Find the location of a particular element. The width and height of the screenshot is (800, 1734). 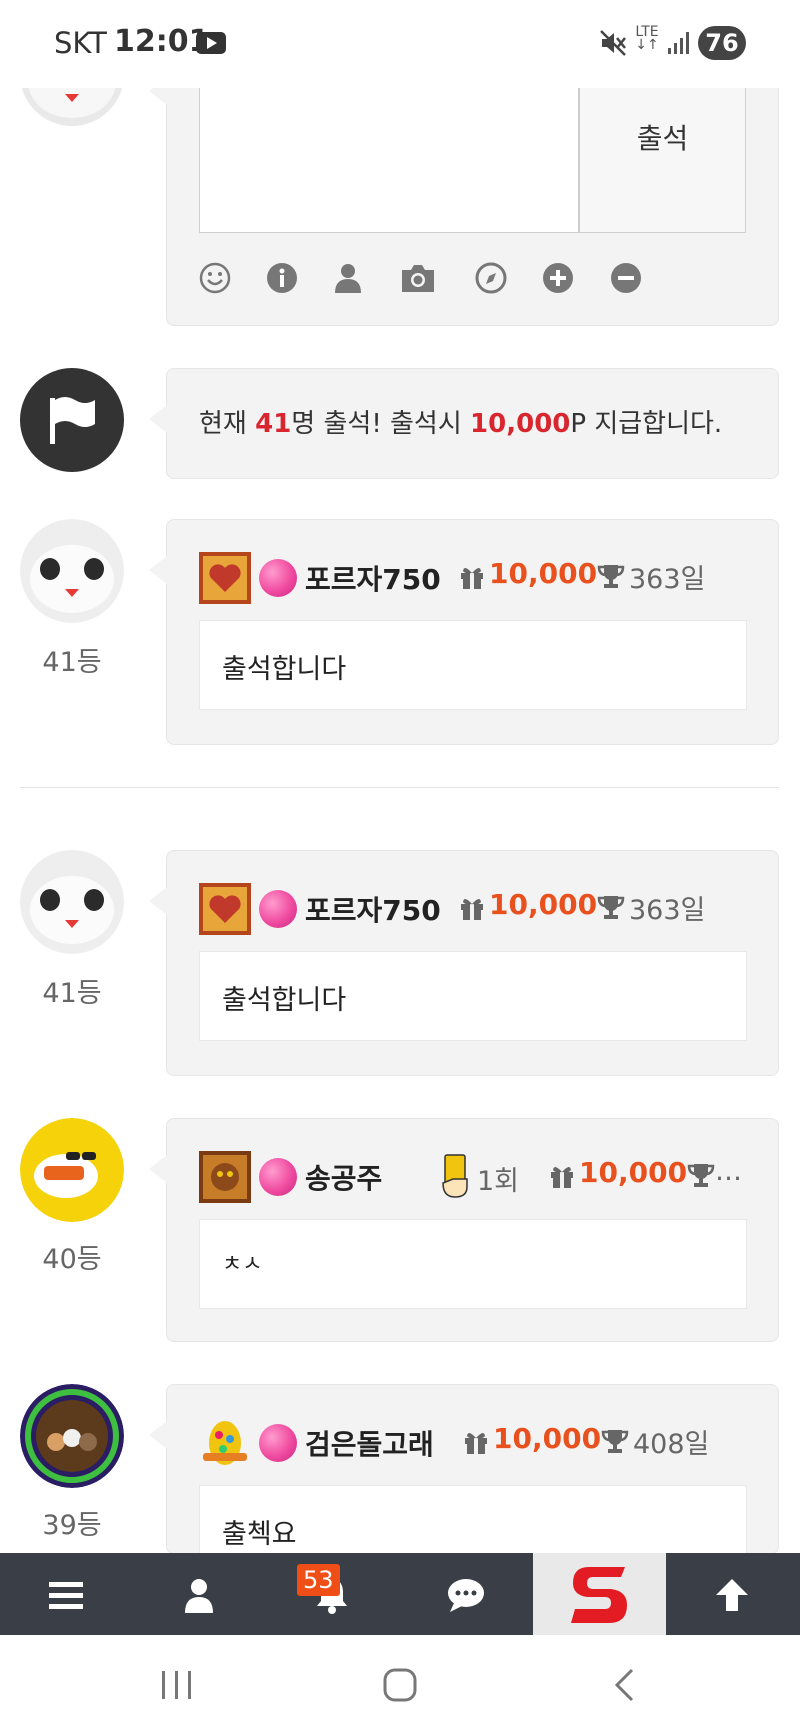

info-icon is located at coordinates (282, 278).